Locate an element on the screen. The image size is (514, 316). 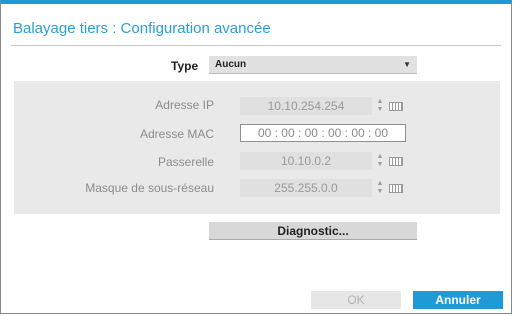
gateway-keyboard-icon is located at coordinates (396, 161).